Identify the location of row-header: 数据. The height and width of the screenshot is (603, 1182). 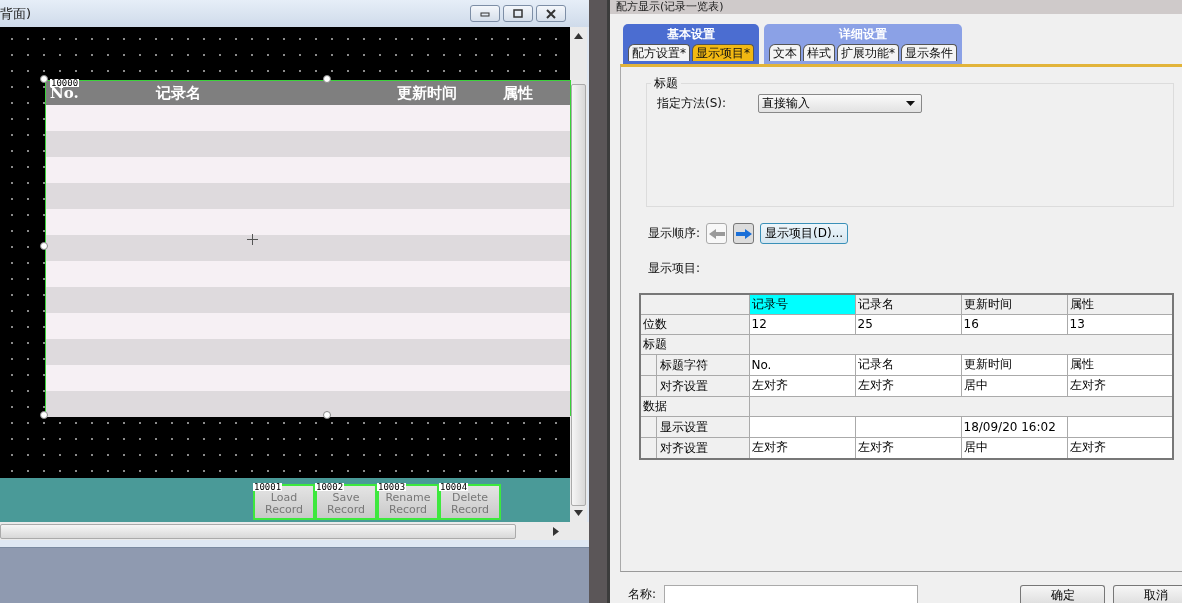
(694, 406).